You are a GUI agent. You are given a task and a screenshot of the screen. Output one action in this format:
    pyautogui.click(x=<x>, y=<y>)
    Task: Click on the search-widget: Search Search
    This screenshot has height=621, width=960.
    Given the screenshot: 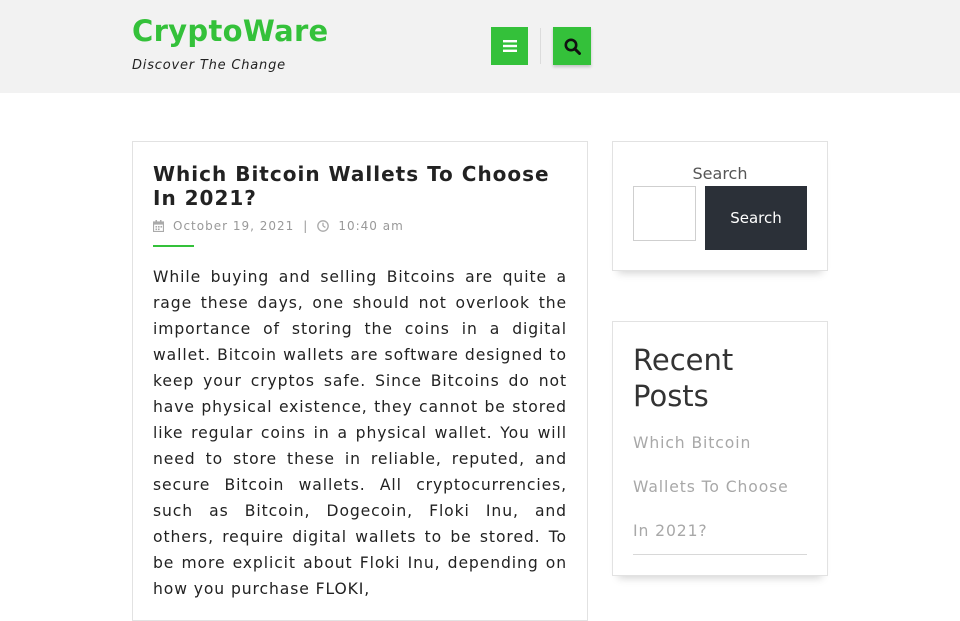 What is the action you would take?
    pyautogui.click(x=720, y=206)
    